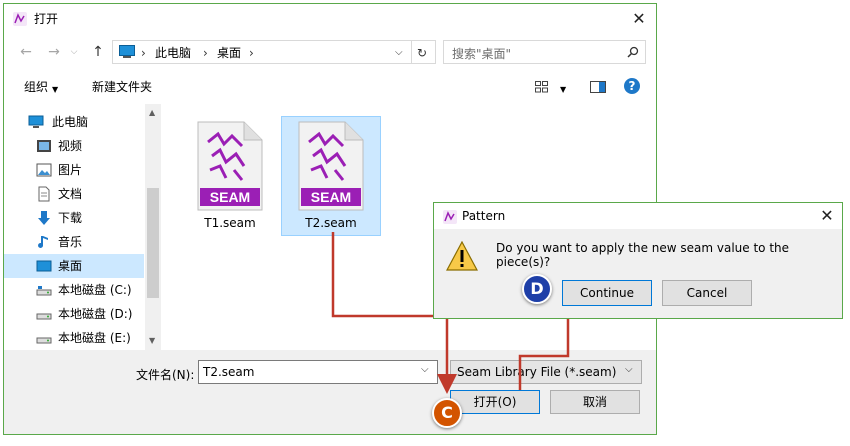 Image resolution: width=850 pixels, height=446 pixels. What do you see at coordinates (548, 344) in the screenshot?
I see `arrow-to-continue-button` at bounding box center [548, 344].